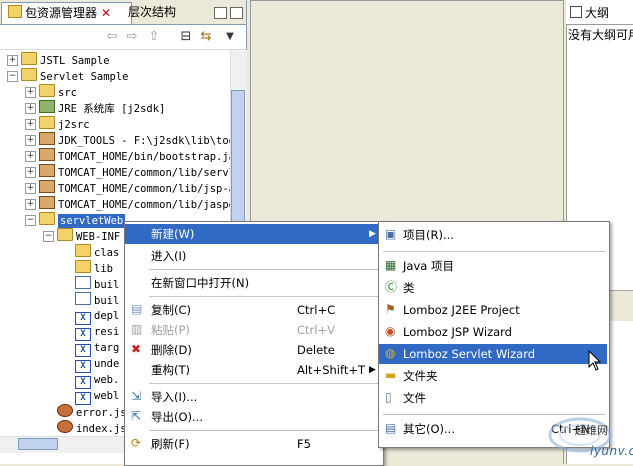 The height and width of the screenshot is (466, 633). What do you see at coordinates (65, 60) in the screenshot?
I see `tree-item: JSTL Sample` at bounding box center [65, 60].